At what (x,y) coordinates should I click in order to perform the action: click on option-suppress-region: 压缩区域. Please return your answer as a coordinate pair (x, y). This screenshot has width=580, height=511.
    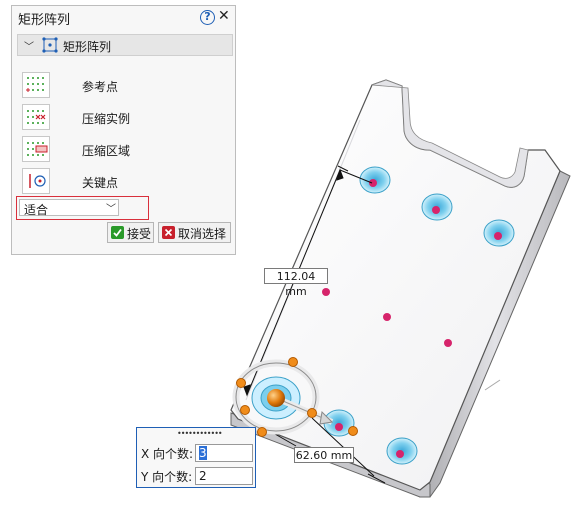
    Looking at the image, I should click on (122, 150).